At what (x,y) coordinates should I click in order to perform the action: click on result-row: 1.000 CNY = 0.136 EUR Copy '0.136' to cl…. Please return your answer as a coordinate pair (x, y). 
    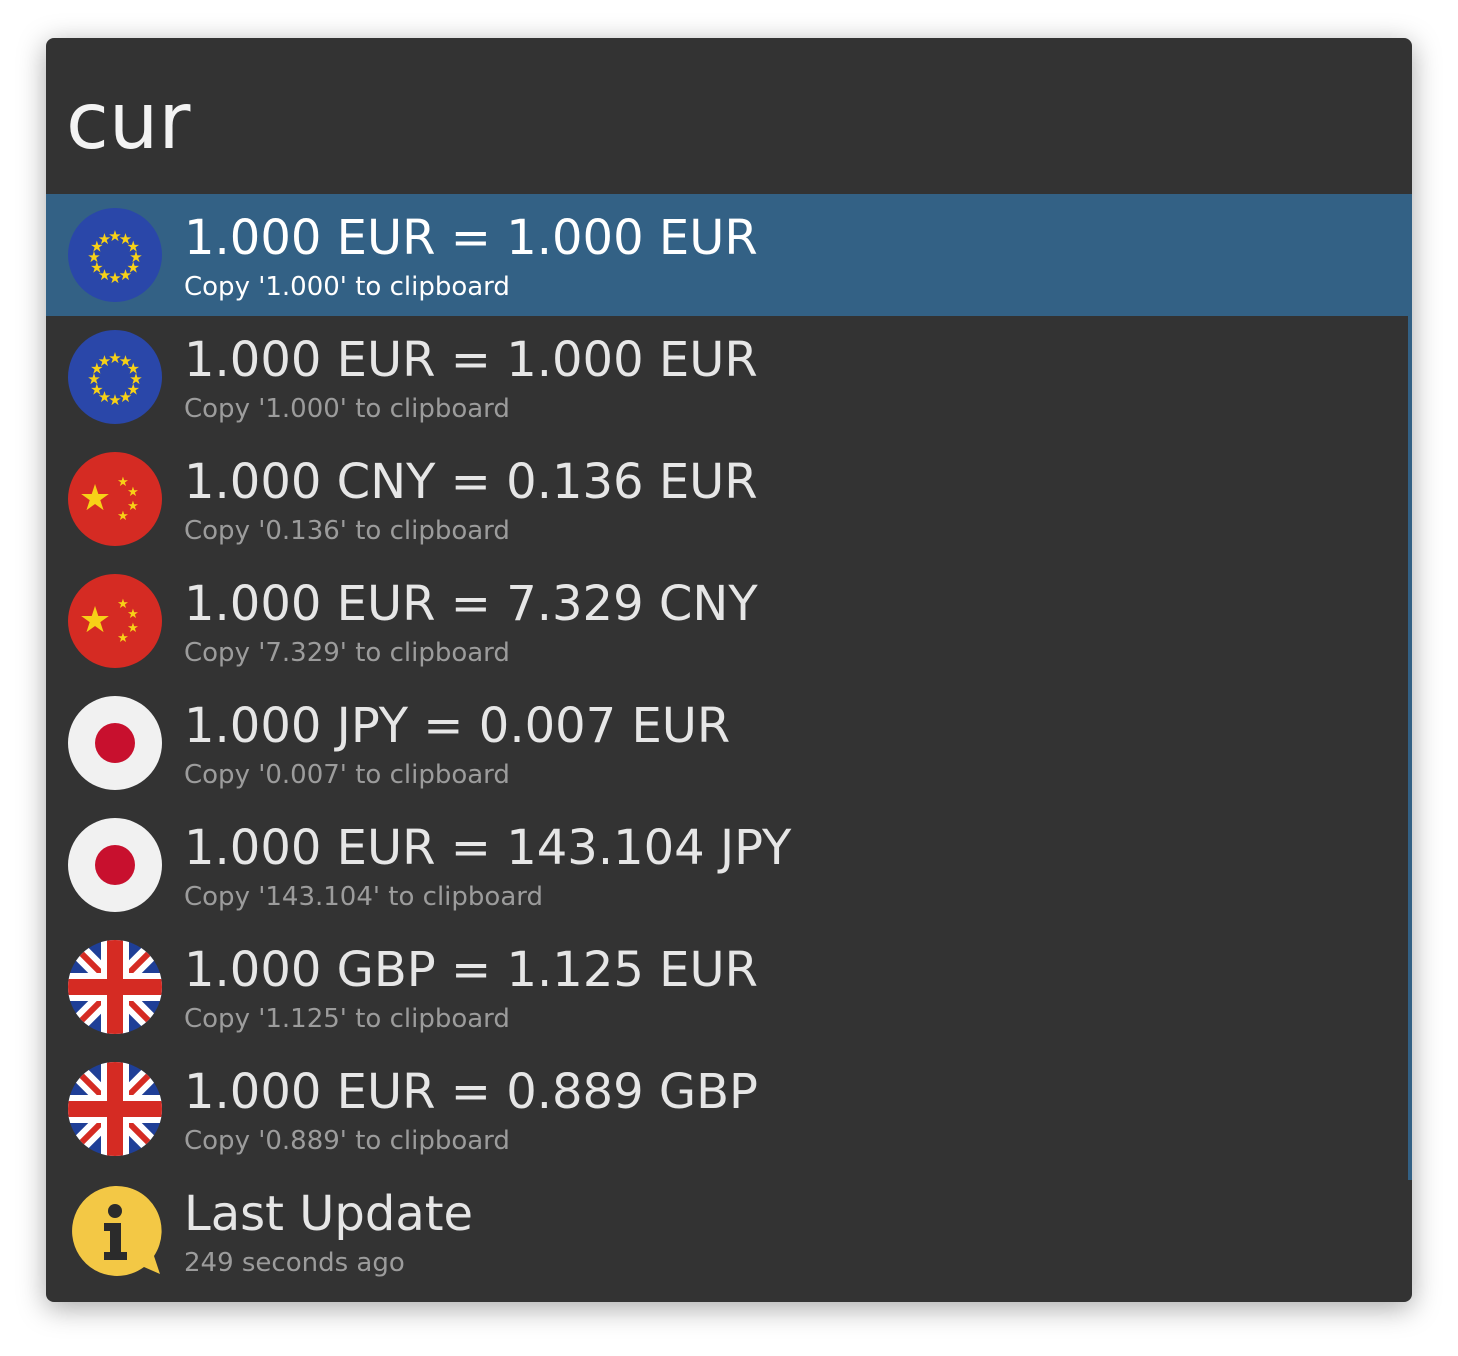
    Looking at the image, I should click on (727, 499).